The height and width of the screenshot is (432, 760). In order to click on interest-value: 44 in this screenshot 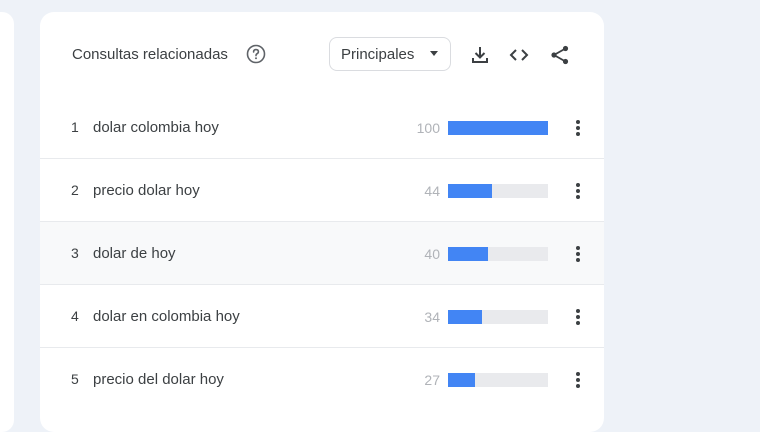, I will do `click(432, 191)`.